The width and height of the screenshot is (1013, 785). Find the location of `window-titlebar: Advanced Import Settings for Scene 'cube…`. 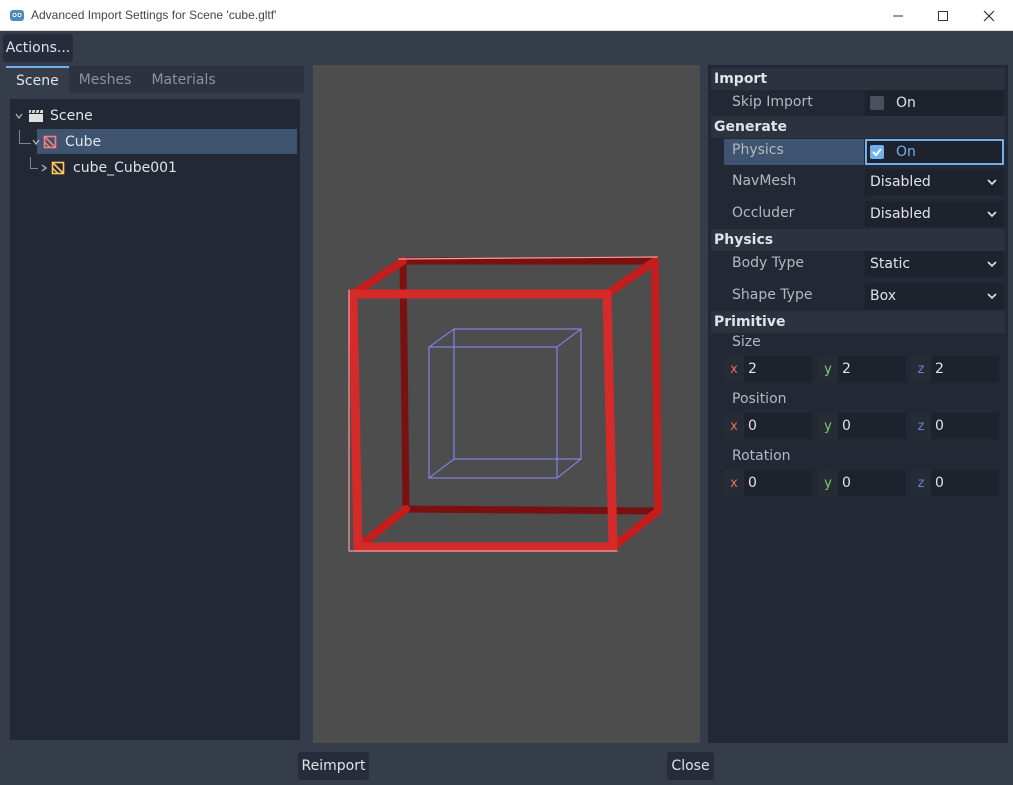

window-titlebar: Advanced Import Settings for Scene 'cube… is located at coordinates (506, 15).